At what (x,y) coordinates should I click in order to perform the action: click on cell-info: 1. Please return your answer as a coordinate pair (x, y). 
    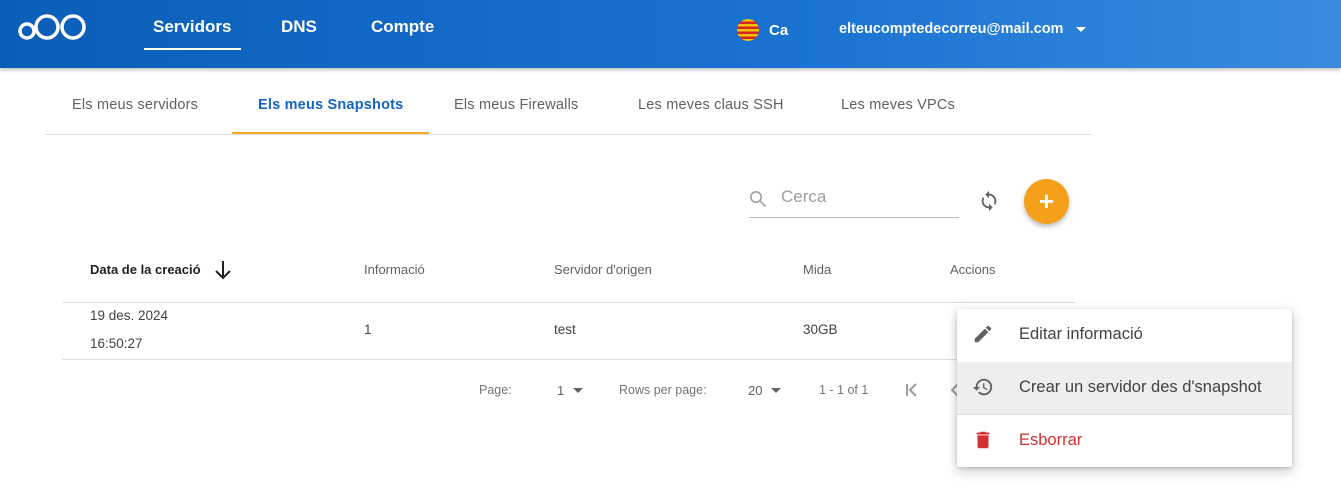
    Looking at the image, I should click on (368, 329).